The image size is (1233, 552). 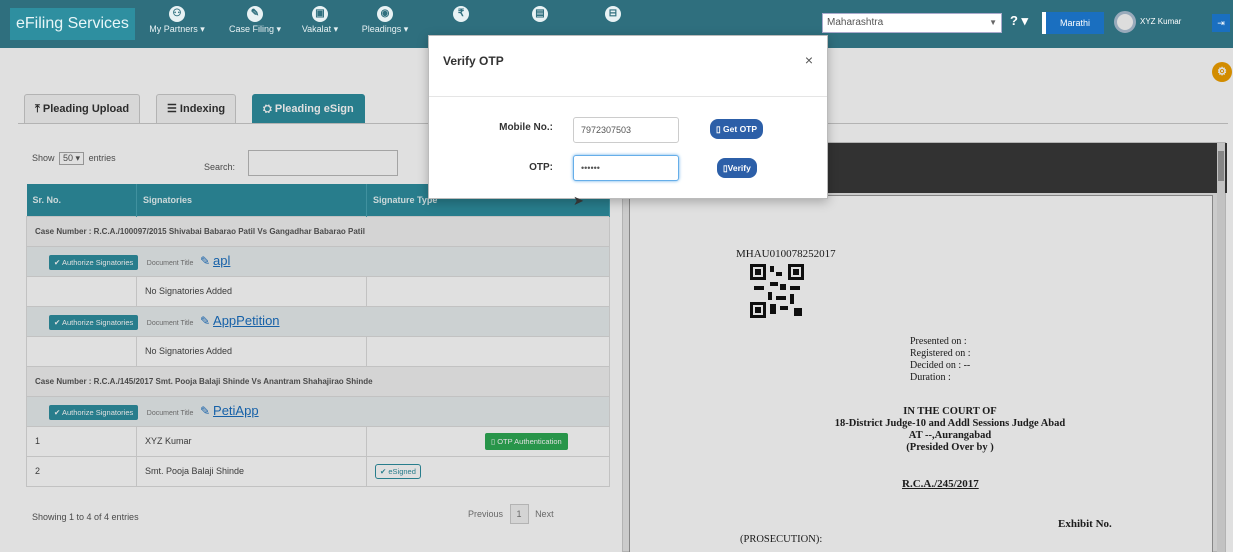 What do you see at coordinates (308, 109) in the screenshot?
I see `tab-pleading-esign: ⛭ Pleading eSign` at bounding box center [308, 109].